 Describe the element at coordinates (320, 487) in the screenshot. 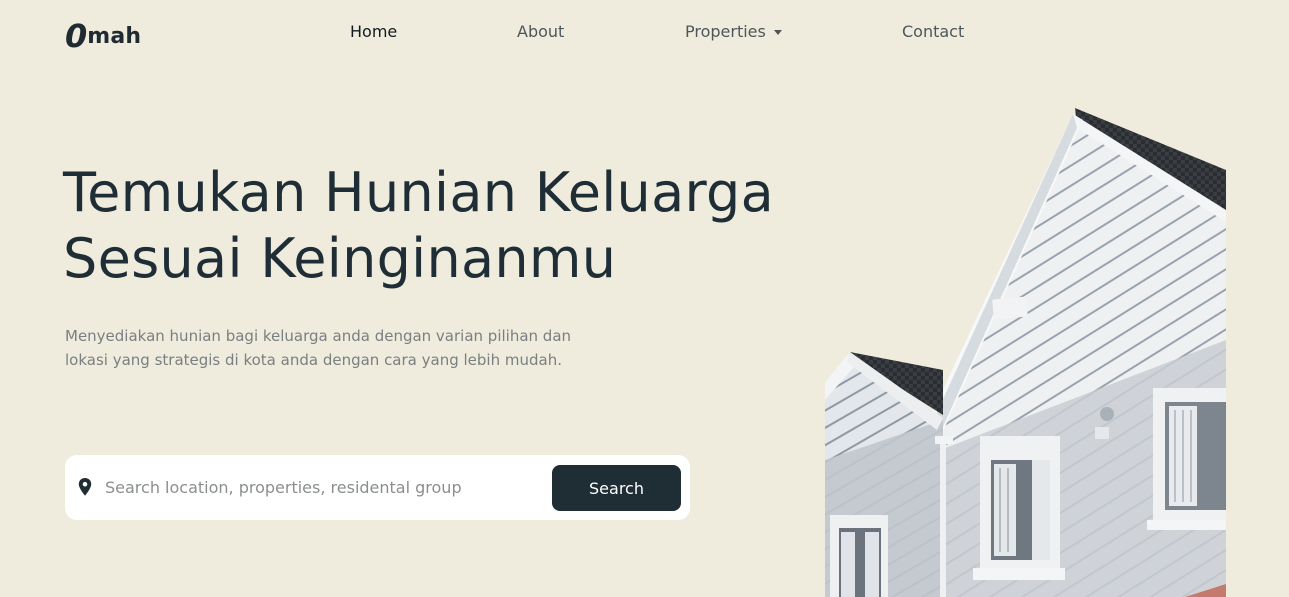

I see `search-input` at that location.